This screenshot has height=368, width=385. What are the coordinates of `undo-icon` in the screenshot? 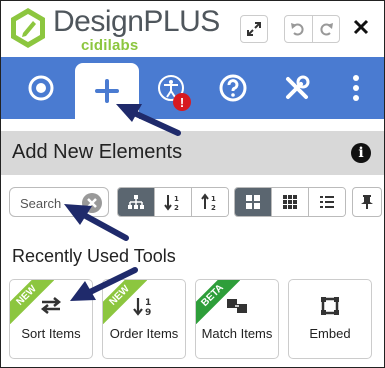 It's located at (297, 29).